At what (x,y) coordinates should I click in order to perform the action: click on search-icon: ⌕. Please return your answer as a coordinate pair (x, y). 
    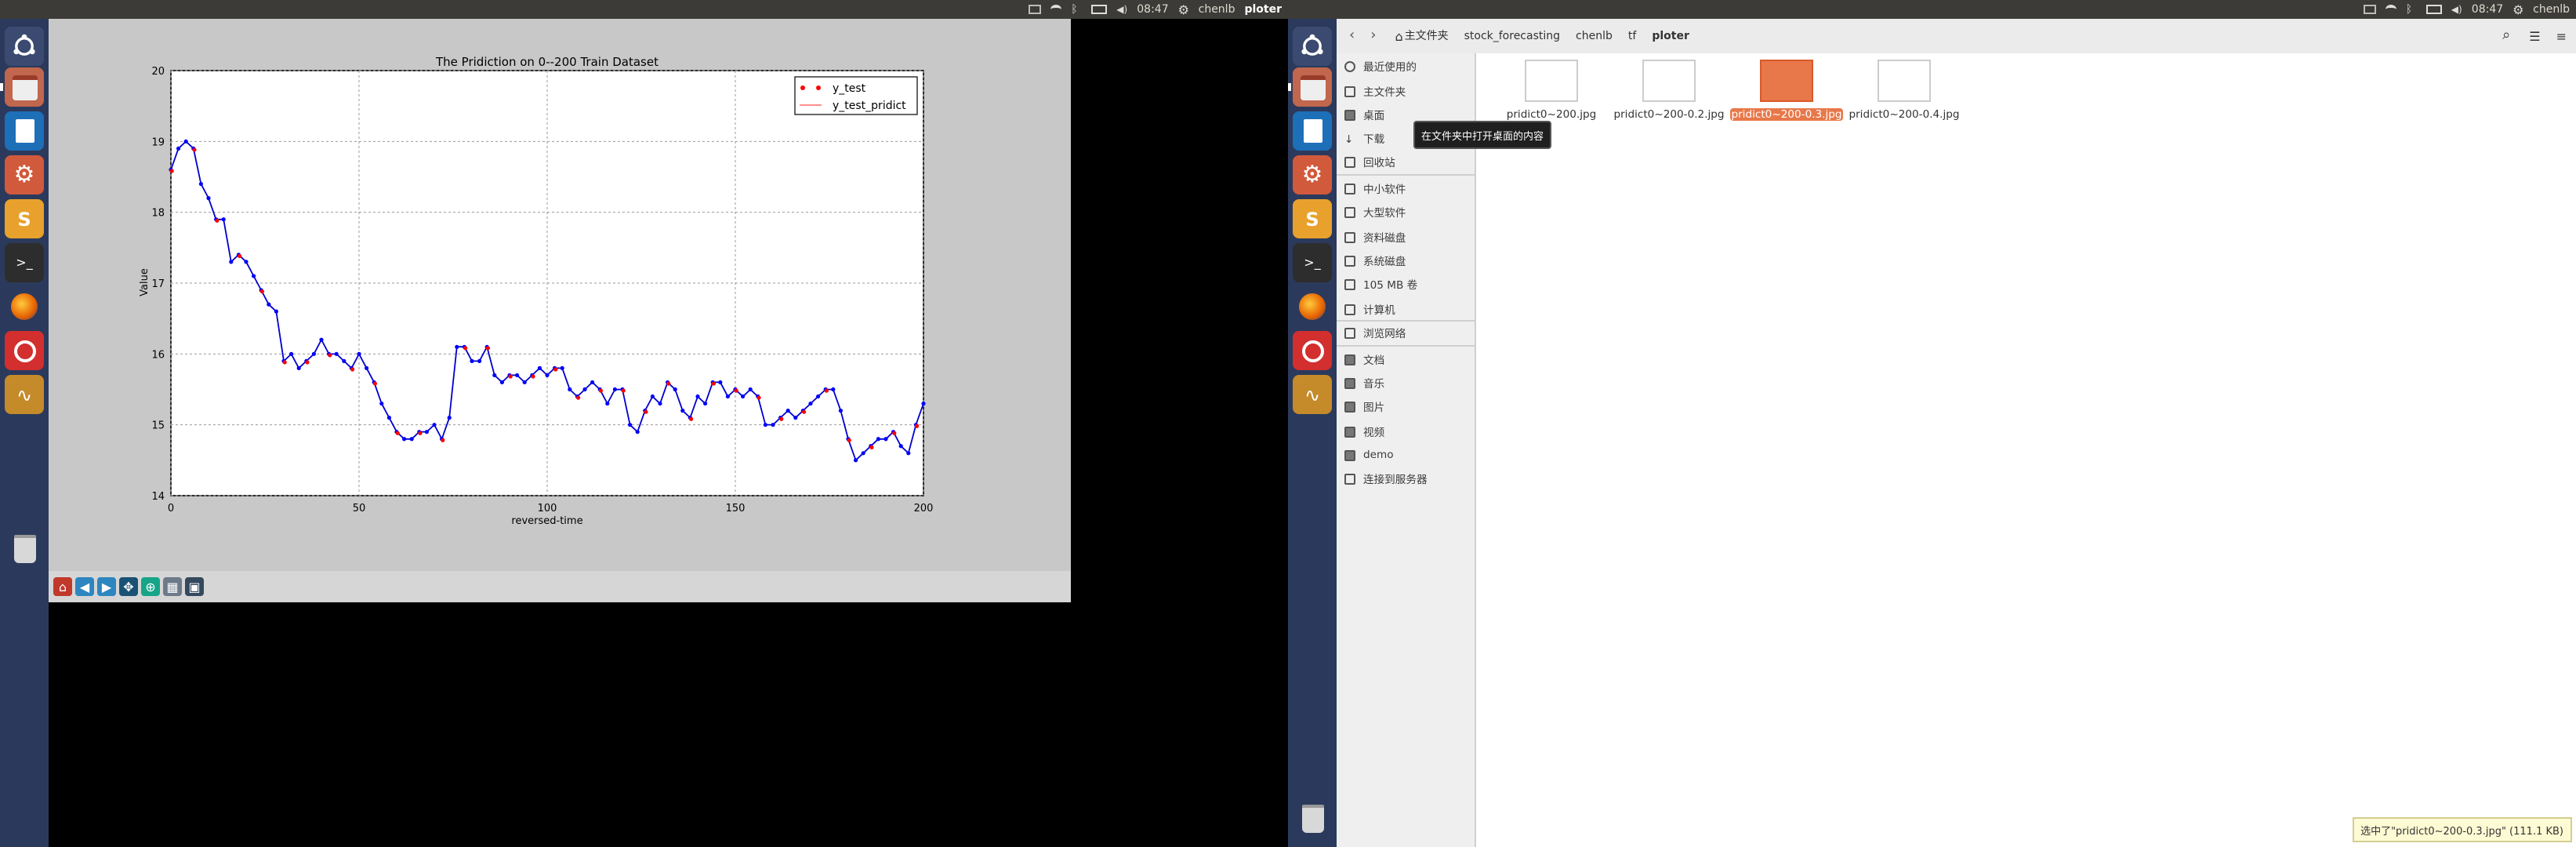
    Looking at the image, I should click on (2506, 36).